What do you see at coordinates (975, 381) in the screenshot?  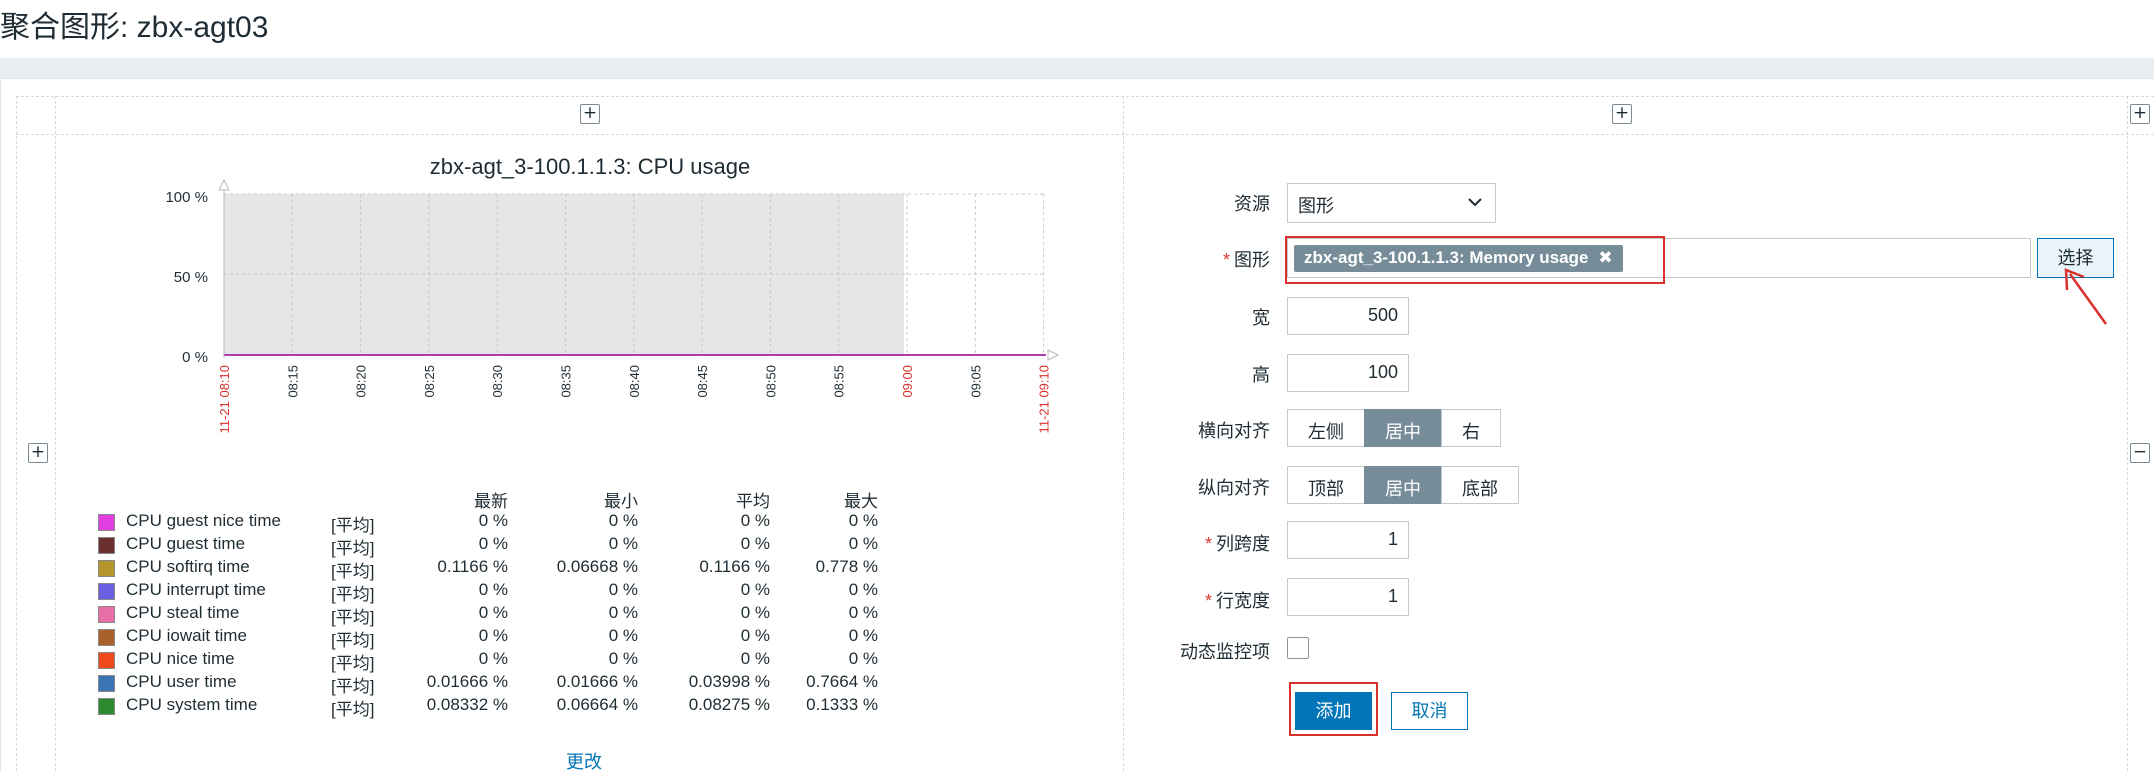 I see `x-tick-label: 09:05` at bounding box center [975, 381].